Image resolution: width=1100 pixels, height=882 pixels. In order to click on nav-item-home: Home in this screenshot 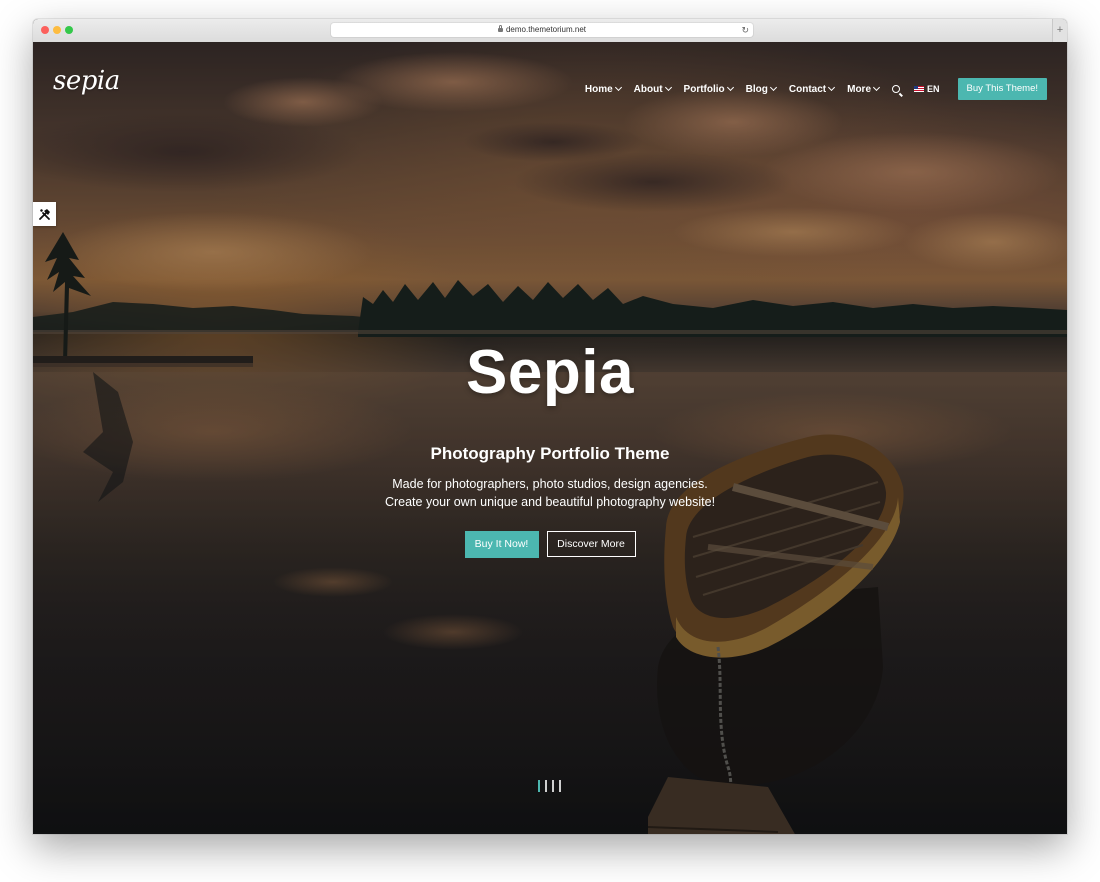, I will do `click(603, 89)`.